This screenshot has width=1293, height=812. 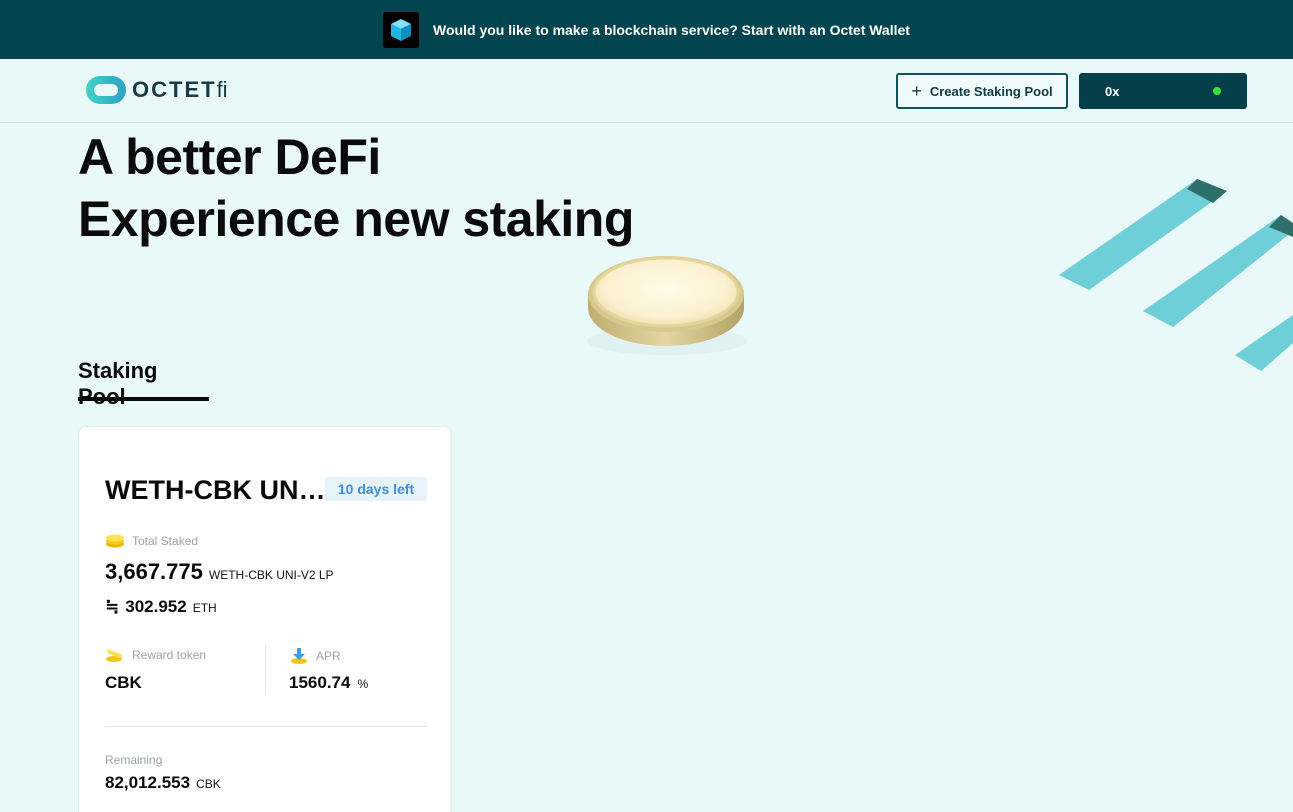 What do you see at coordinates (299, 656) in the screenshot?
I see `apr-arrow-icon` at bounding box center [299, 656].